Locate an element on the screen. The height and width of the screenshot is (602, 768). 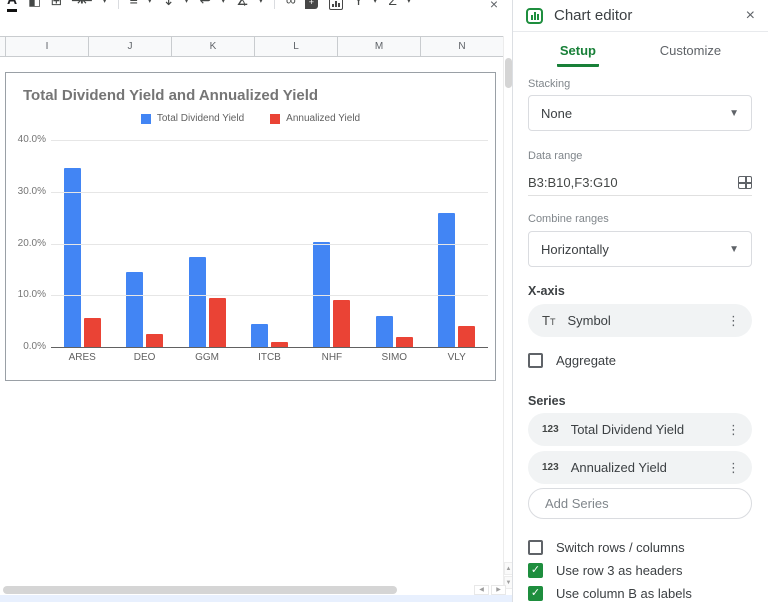
tab-setup-label: Setup is located at coordinates (577, 55).